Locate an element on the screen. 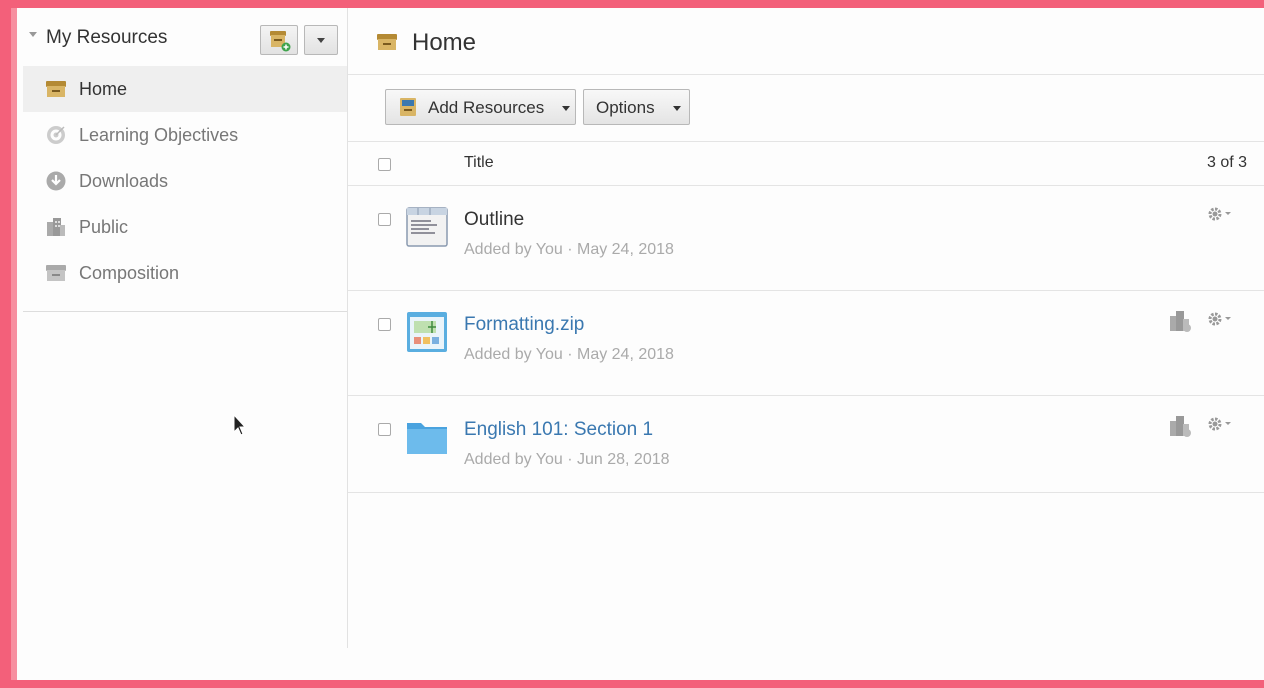 The width and height of the screenshot is (1264, 688). collapse-caret-icon is located at coordinates (33, 34).